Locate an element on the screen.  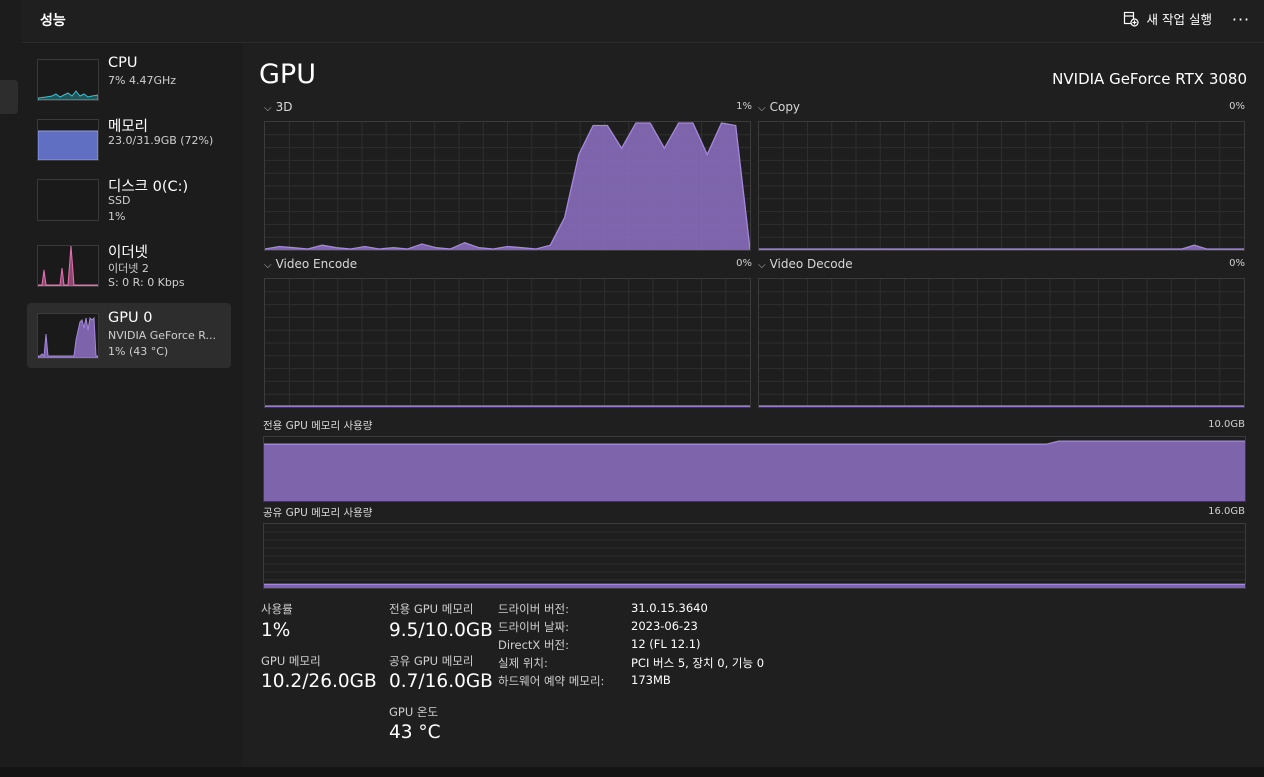
graph-dedicated-memory-svg is located at coordinates (754, 470).